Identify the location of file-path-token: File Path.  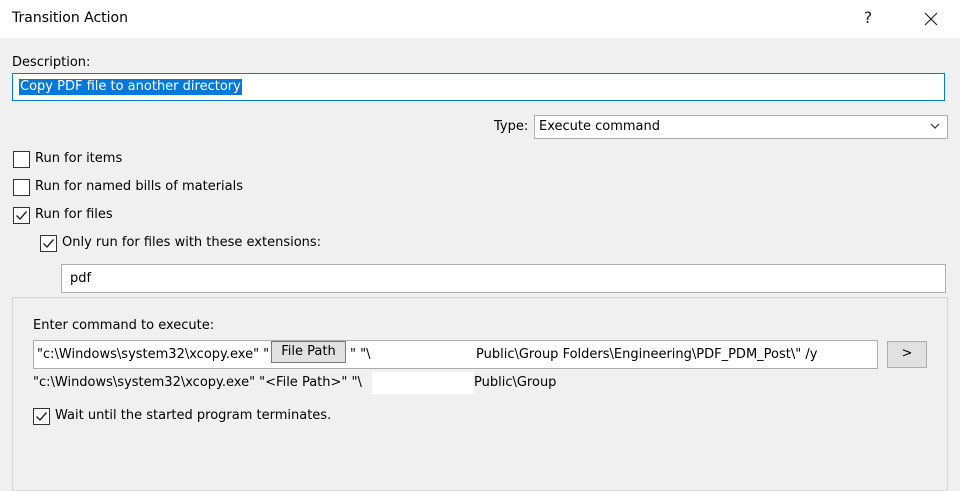
(308, 352).